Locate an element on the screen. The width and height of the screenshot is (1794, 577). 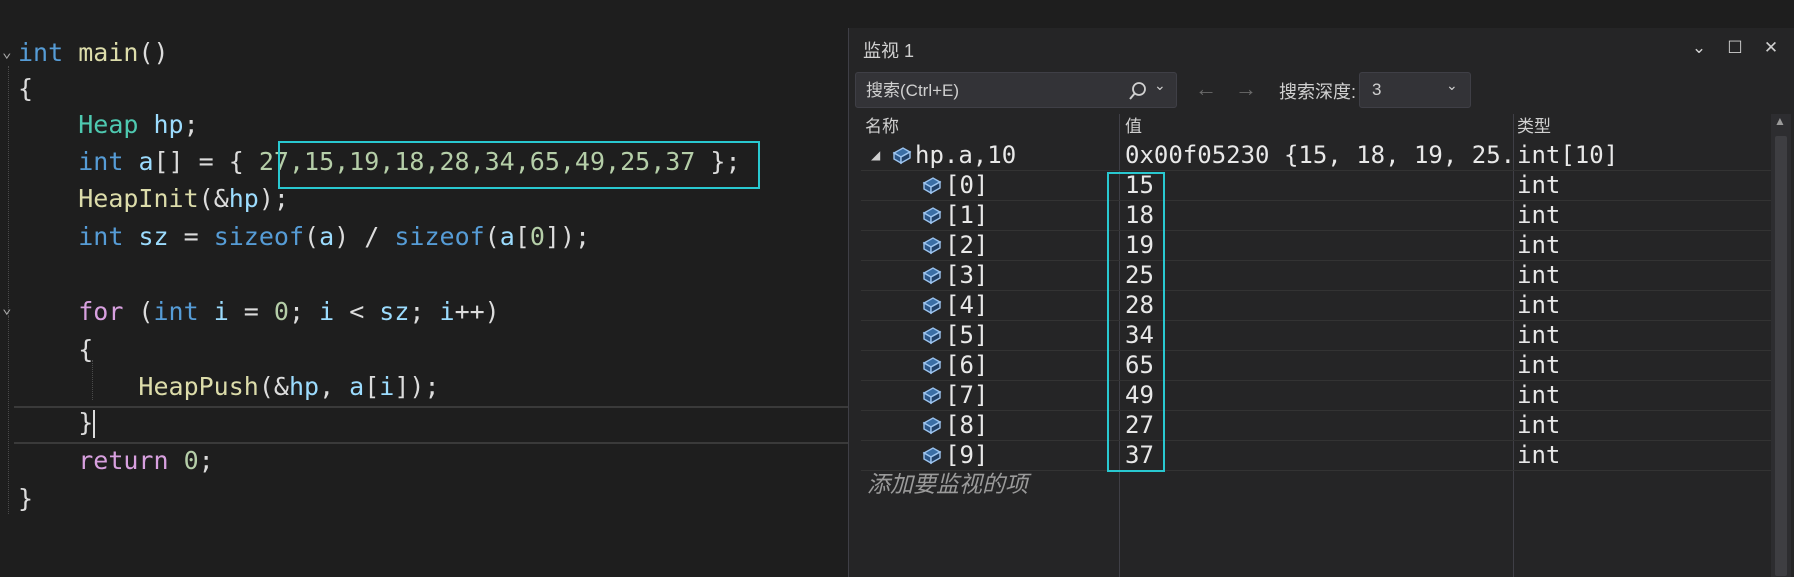
watch-name: [8] is located at coordinates (967, 425).